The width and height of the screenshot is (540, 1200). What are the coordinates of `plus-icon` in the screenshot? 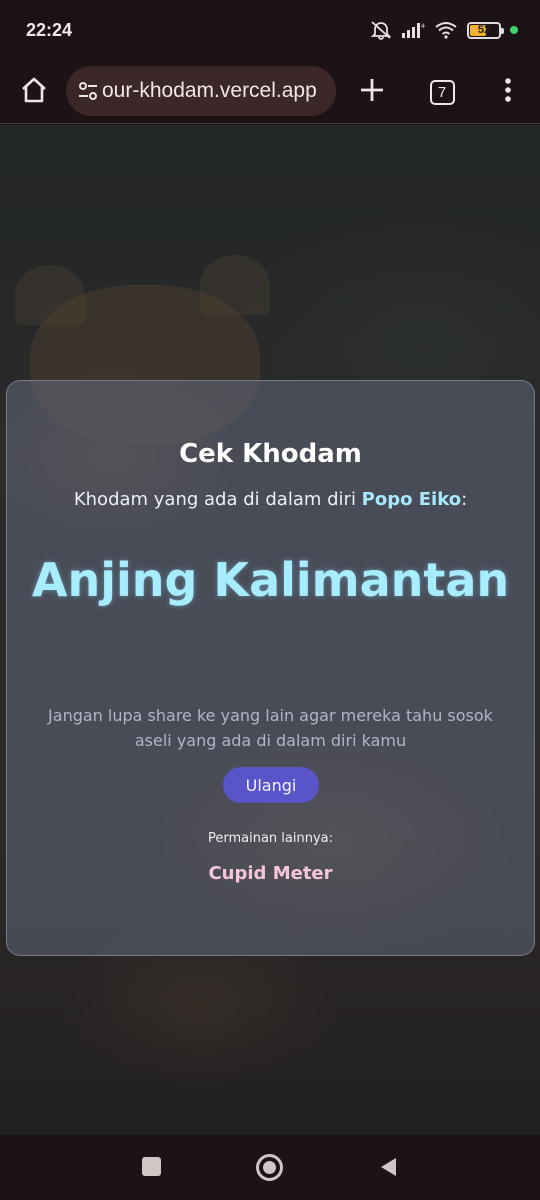 It's located at (372, 92).